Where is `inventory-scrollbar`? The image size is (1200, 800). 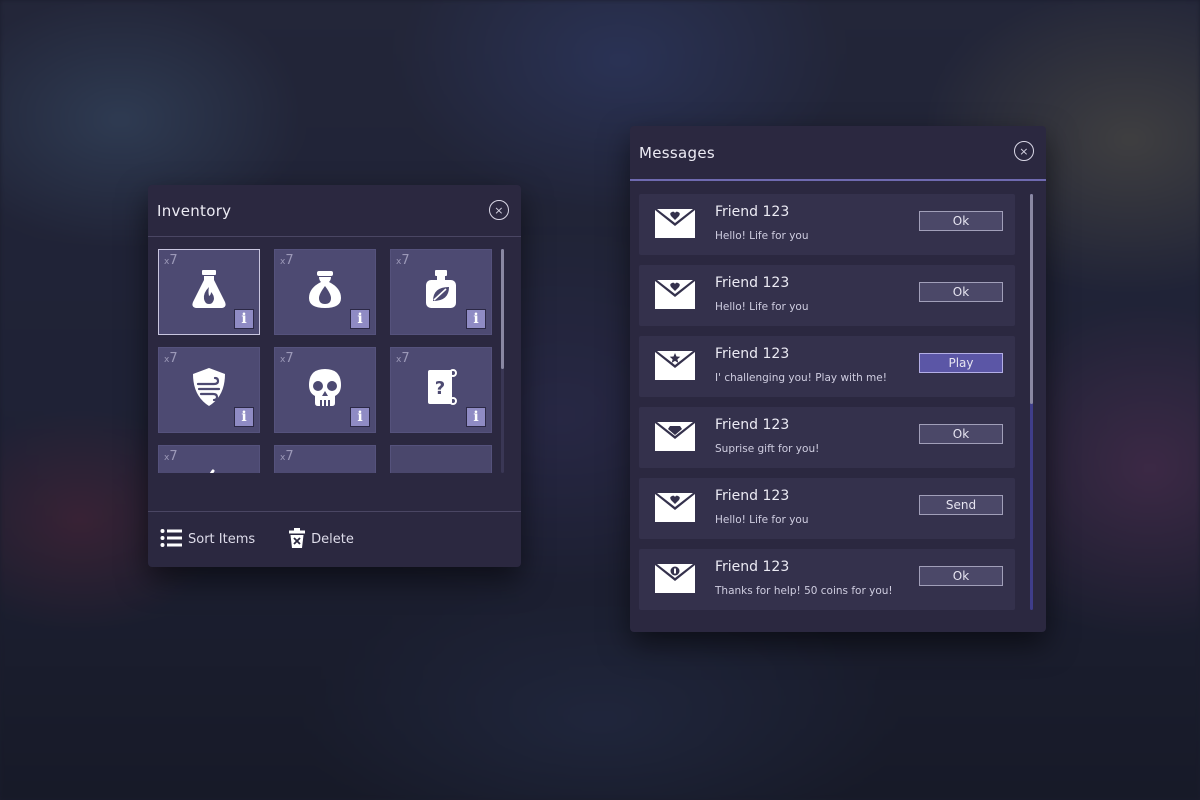
inventory-scrollbar is located at coordinates (502, 361).